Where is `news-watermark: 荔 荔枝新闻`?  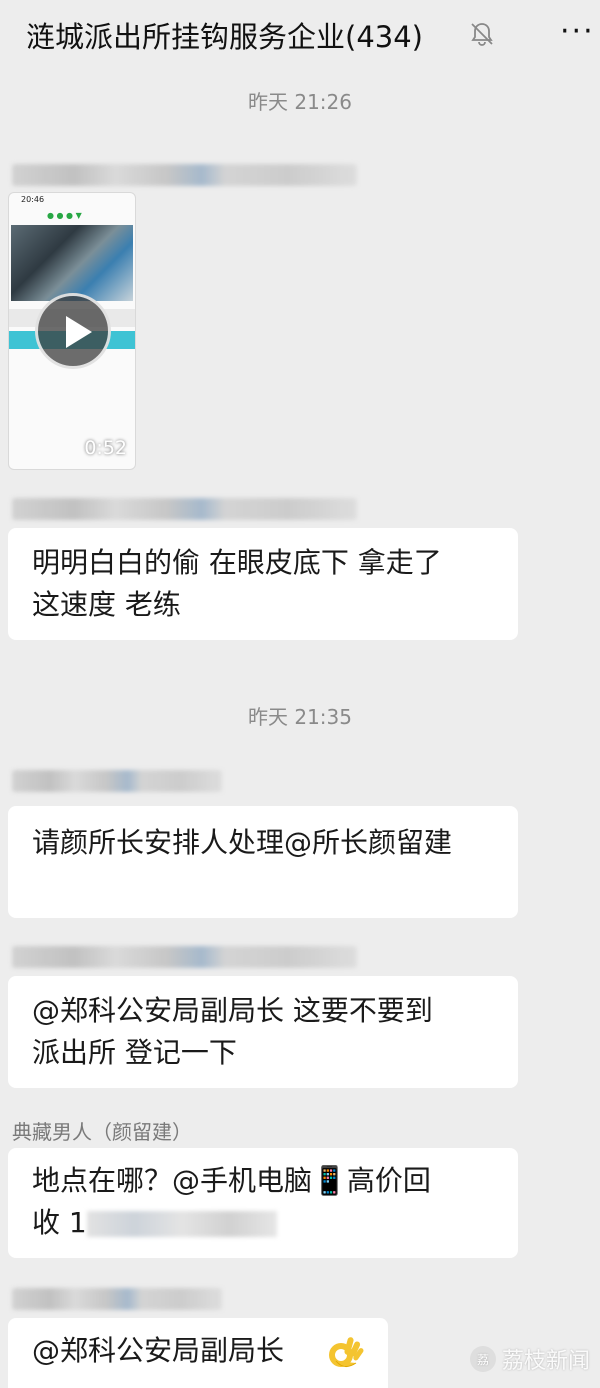
news-watermark: 荔 荔枝新闻 is located at coordinates (530, 1359).